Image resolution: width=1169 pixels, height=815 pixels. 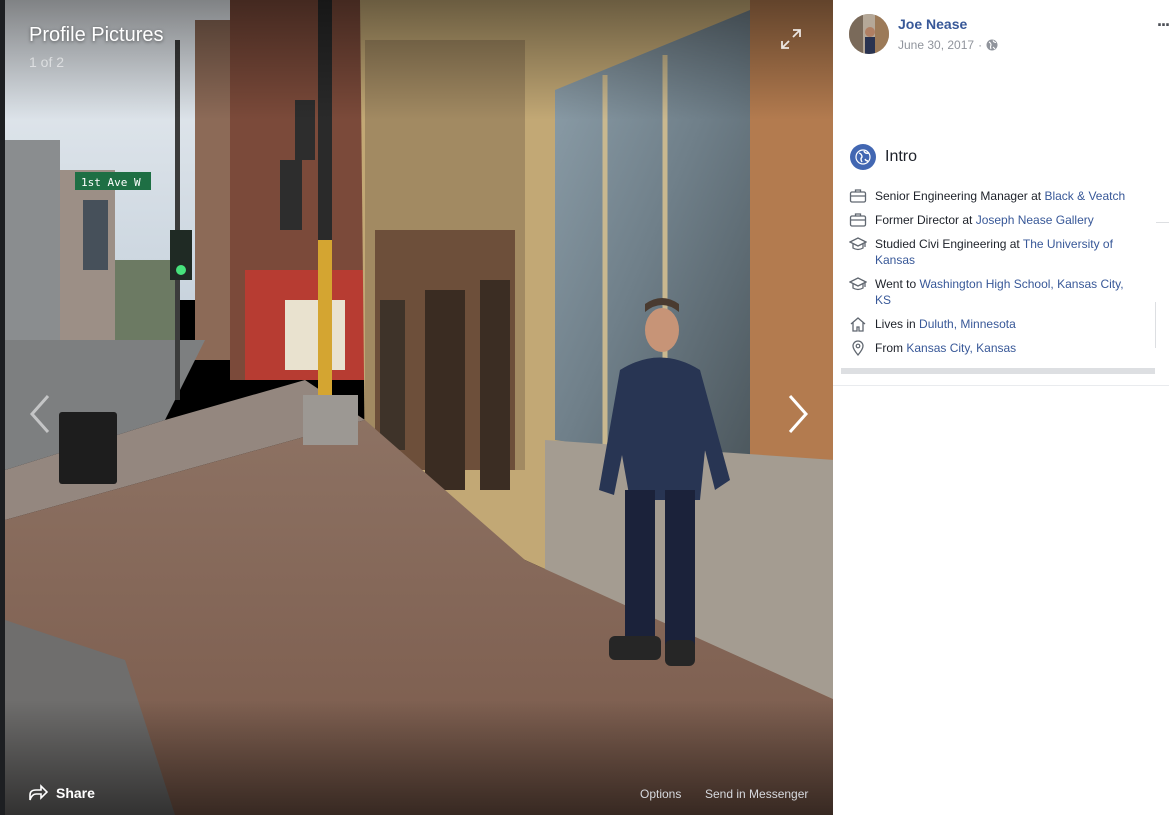 I want to click on intro-item-prefix: Lives in, so click(x=897, y=324).